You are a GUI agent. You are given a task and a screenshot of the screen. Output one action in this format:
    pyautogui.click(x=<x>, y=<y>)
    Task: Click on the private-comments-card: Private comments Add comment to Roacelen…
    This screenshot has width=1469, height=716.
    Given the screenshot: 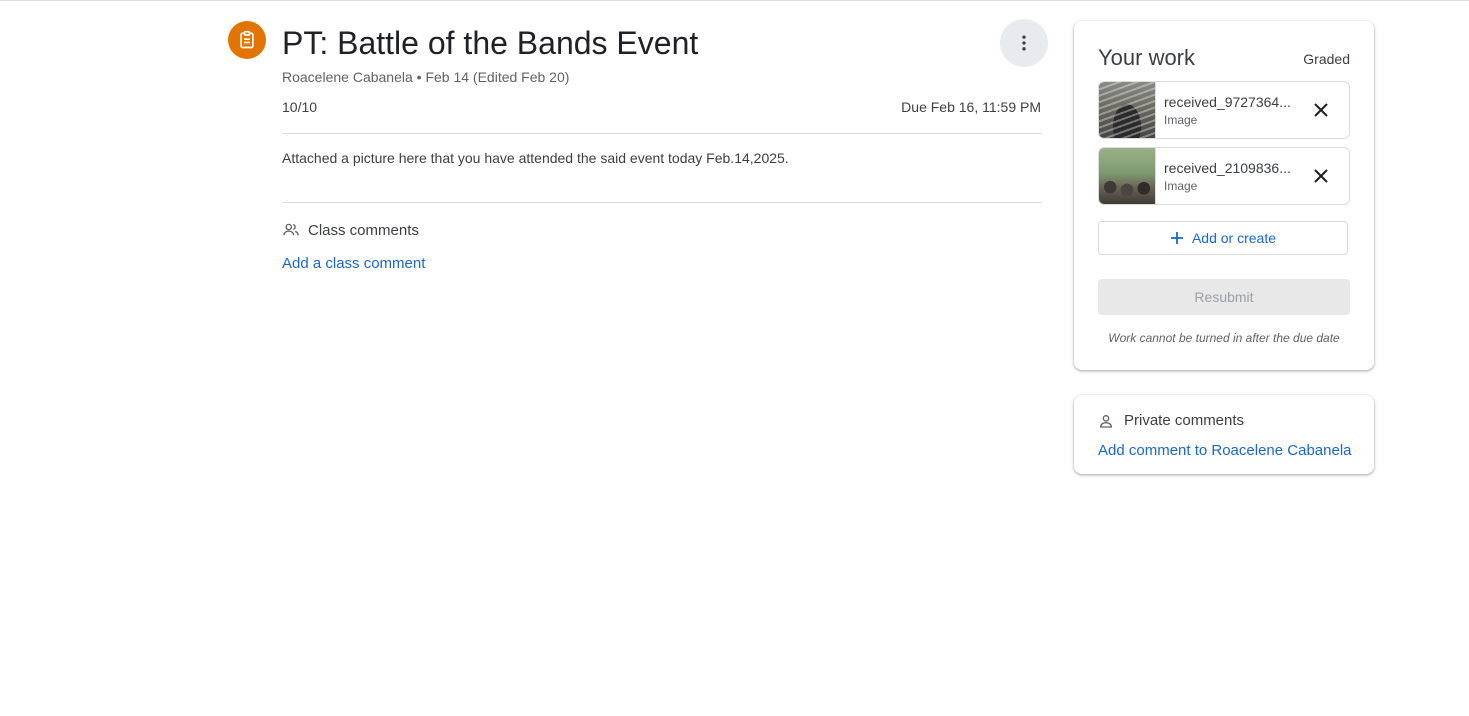 What is the action you would take?
    pyautogui.click(x=1224, y=434)
    